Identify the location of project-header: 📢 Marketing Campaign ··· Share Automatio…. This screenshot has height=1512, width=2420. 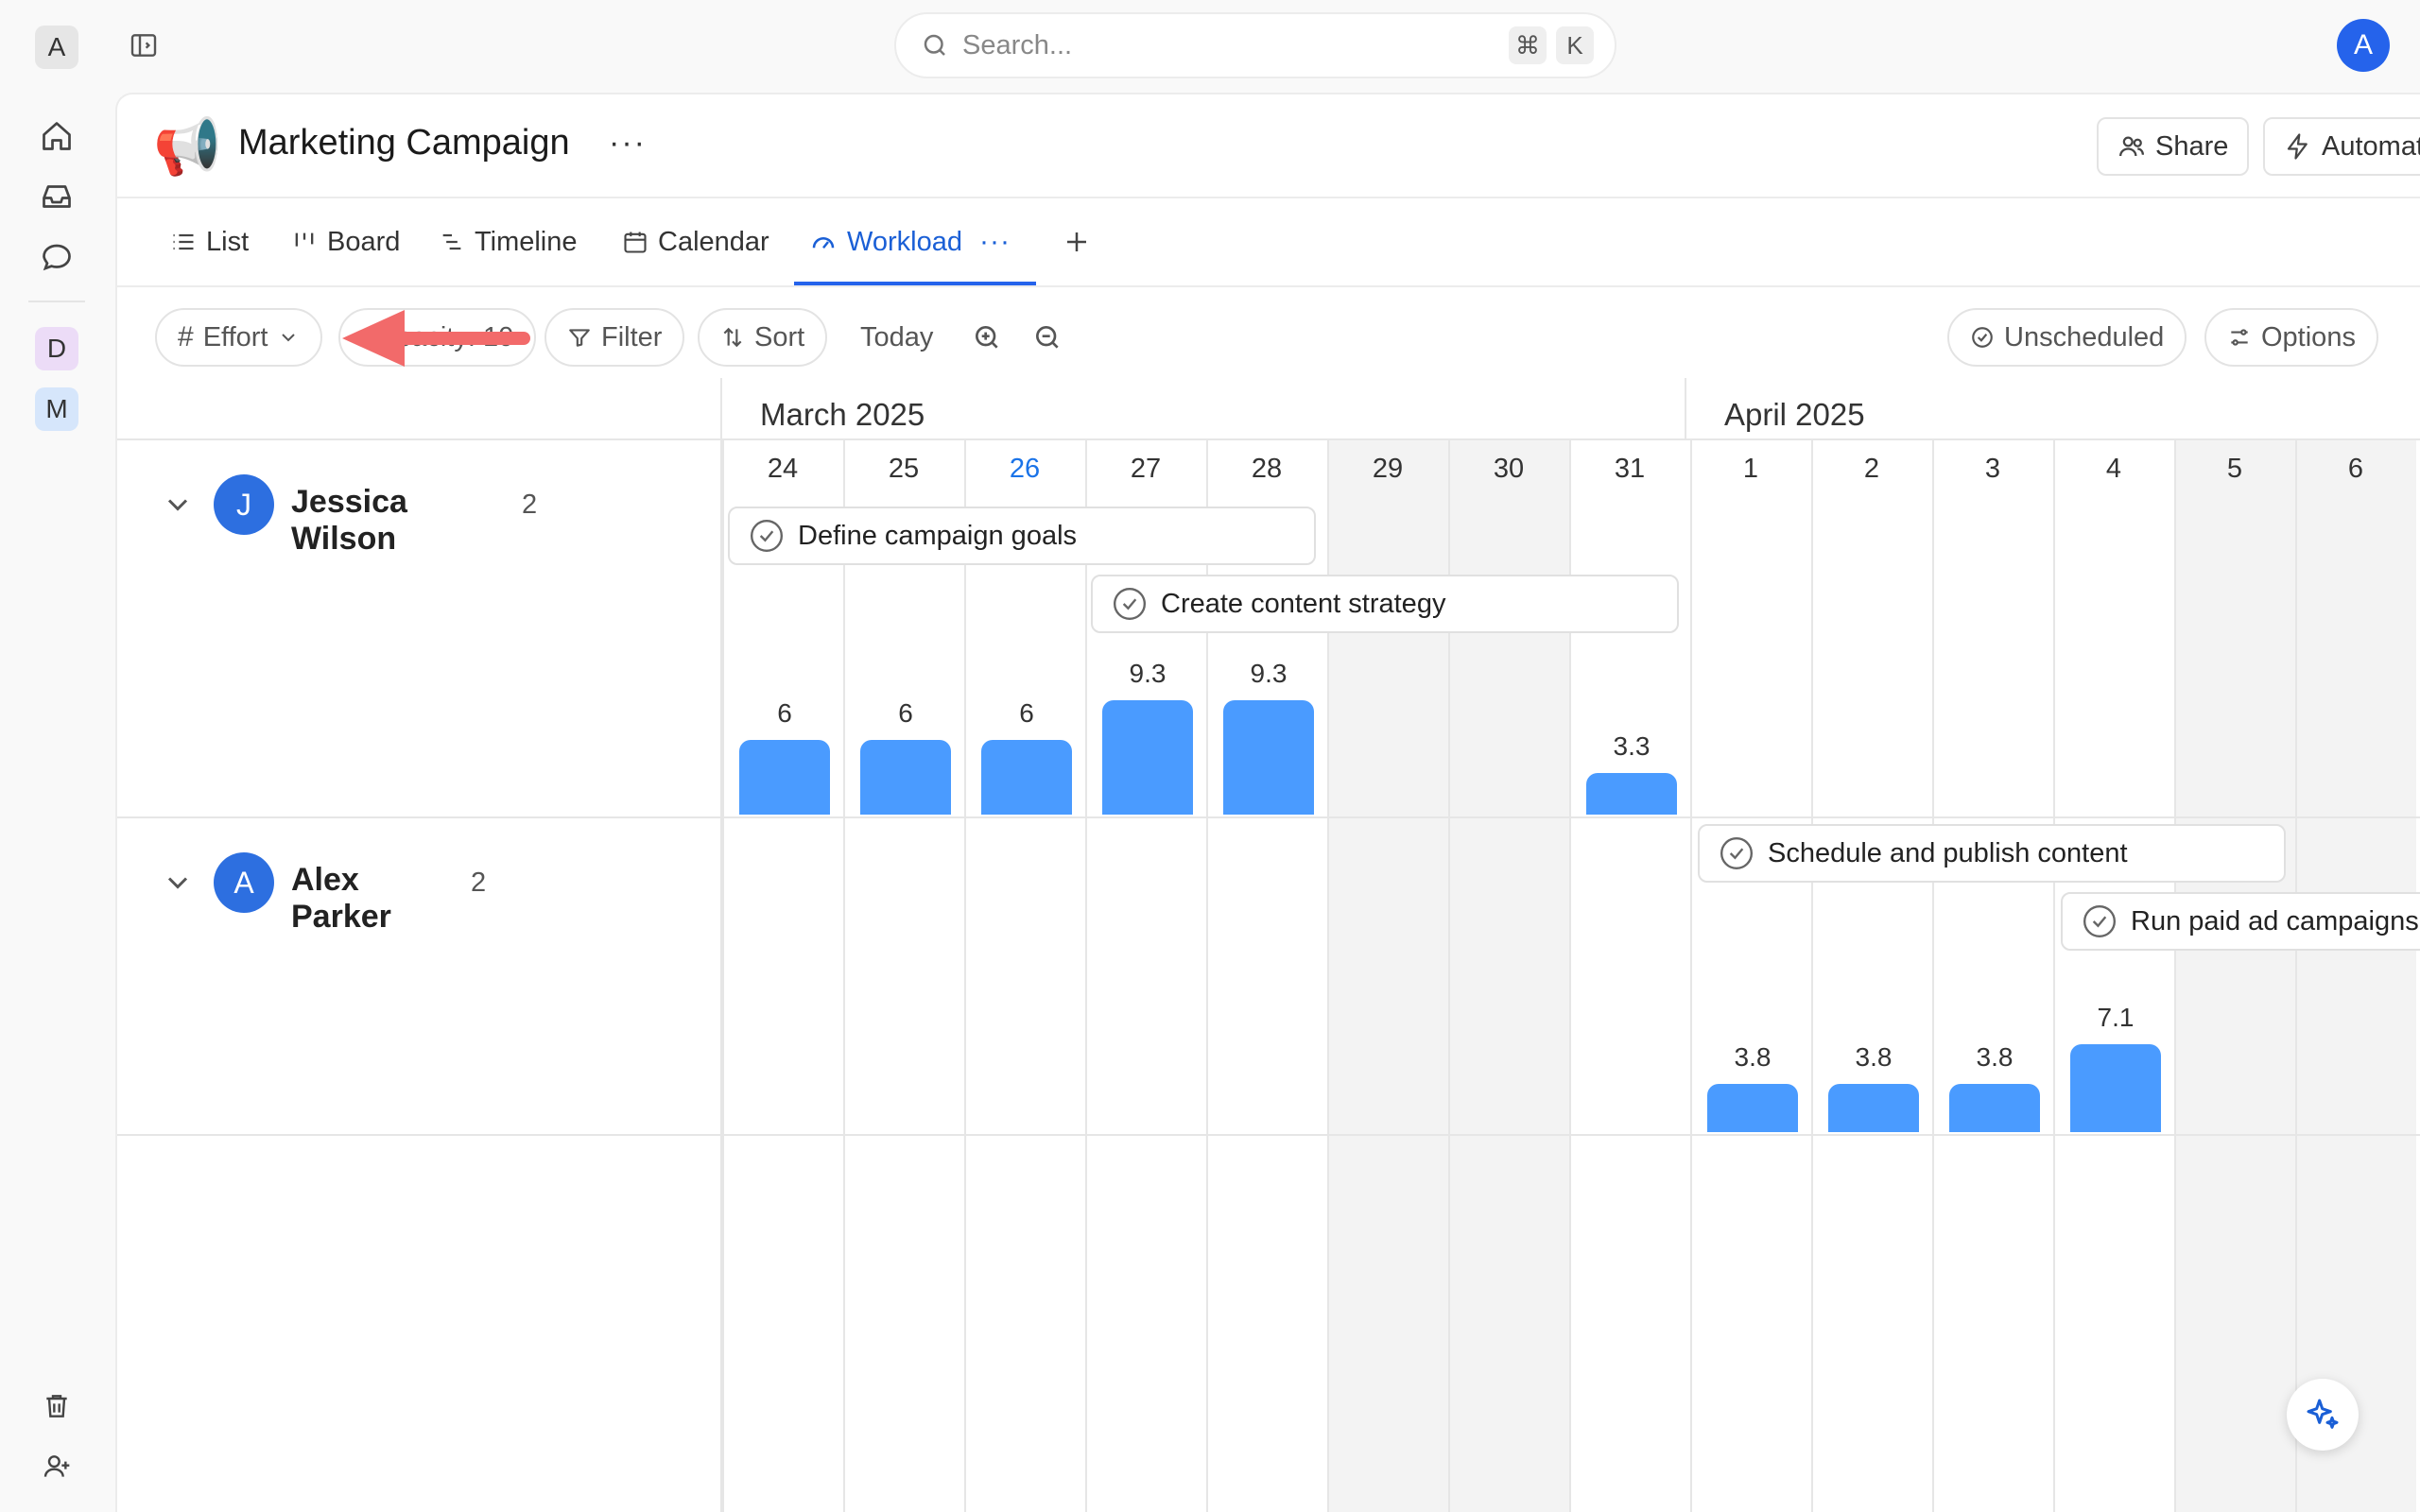
(1268, 146).